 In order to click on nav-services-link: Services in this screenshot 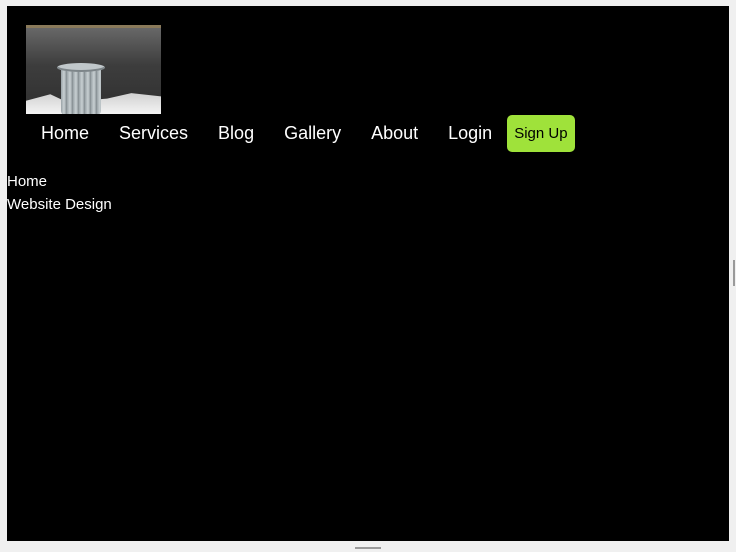, I will do `click(153, 133)`.